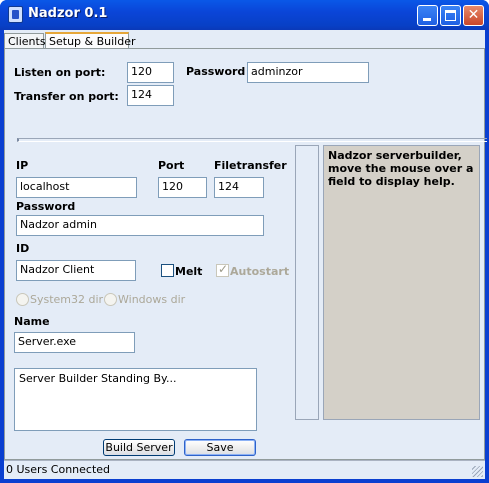 This screenshot has height=483, width=489. Describe the element at coordinates (260, 271) in the screenshot. I see `autostart-label: Autostart` at that location.